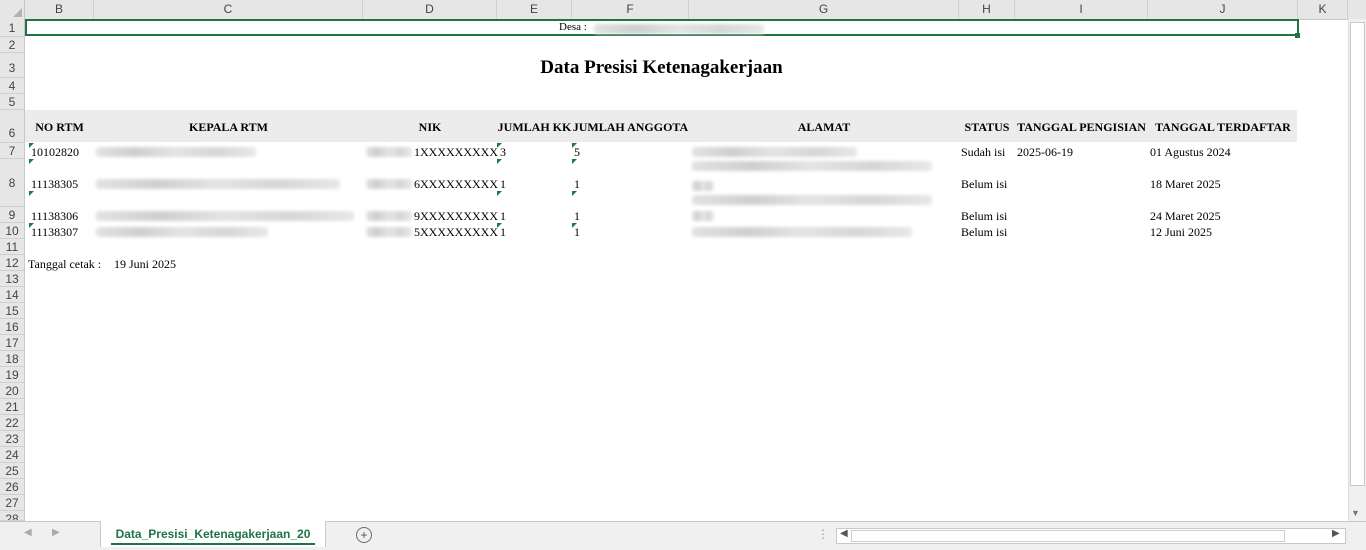 The image size is (1366, 550). Describe the element at coordinates (12, 102) in the screenshot. I see `row-header: 5` at that location.